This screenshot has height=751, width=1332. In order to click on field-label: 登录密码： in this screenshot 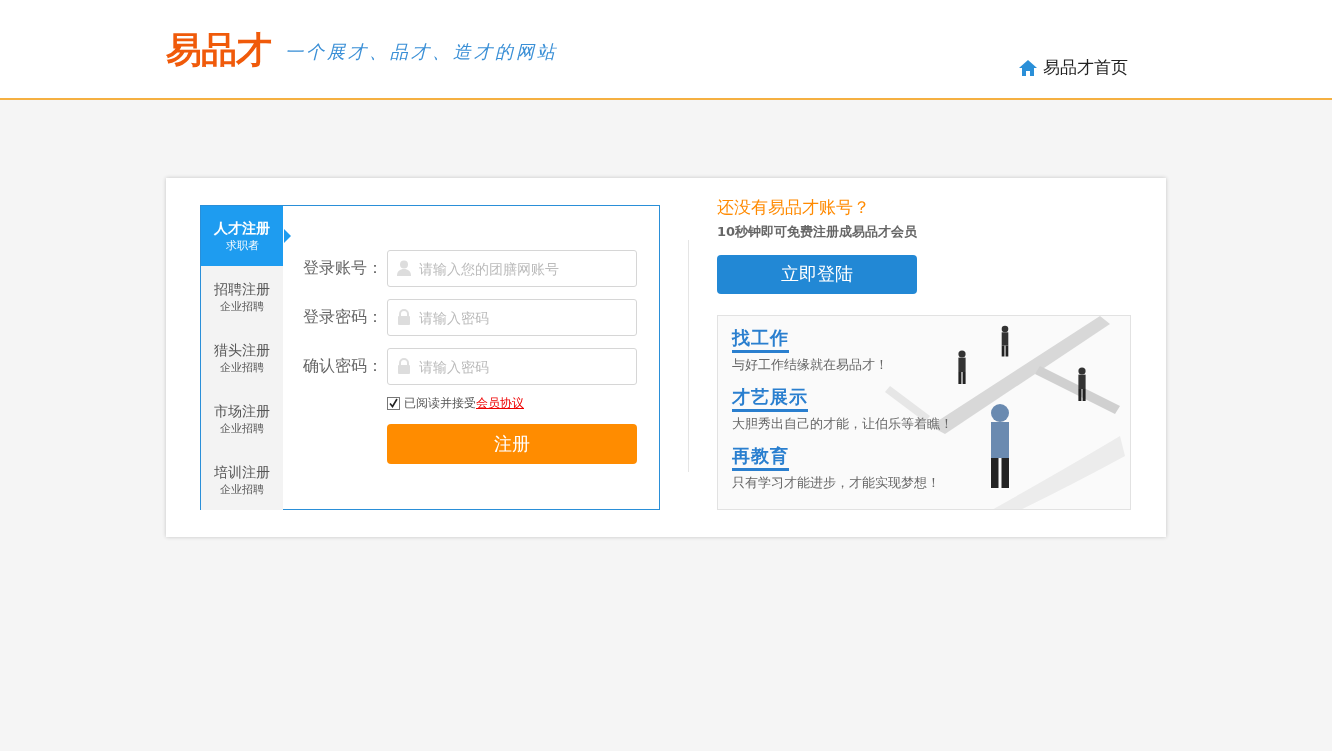, I will do `click(343, 317)`.